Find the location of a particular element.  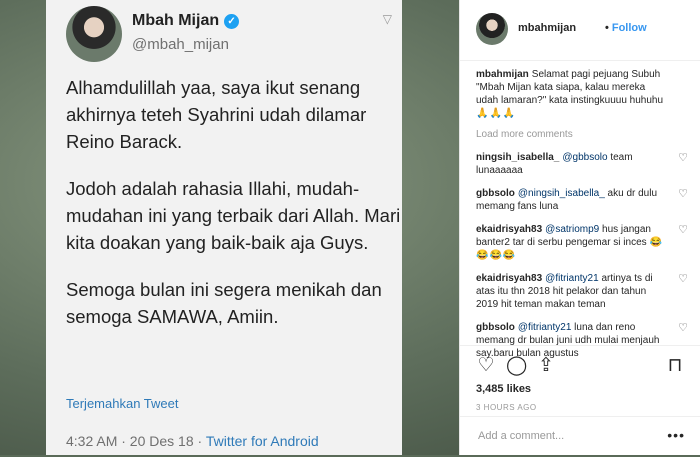

load-more-comments-button: Load more comments is located at coordinates (582, 134).